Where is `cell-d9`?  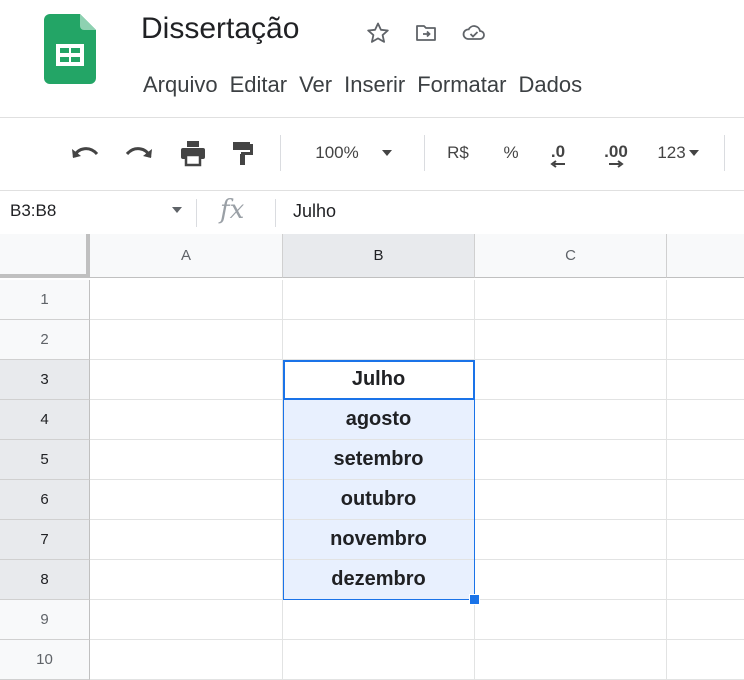 cell-d9 is located at coordinates (705, 620).